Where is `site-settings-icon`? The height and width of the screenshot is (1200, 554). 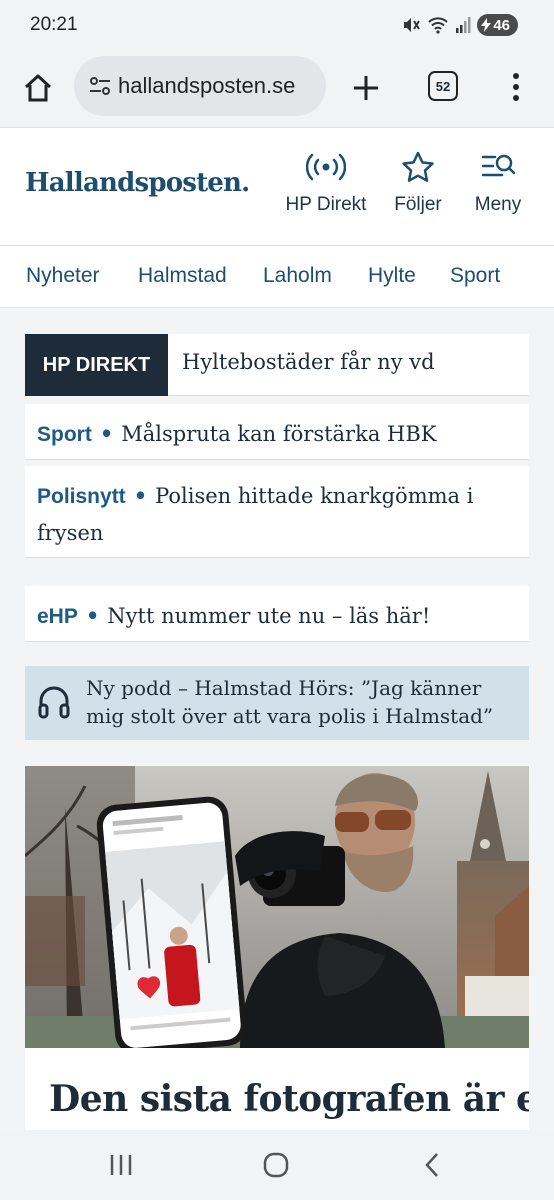 site-settings-icon is located at coordinates (100, 86).